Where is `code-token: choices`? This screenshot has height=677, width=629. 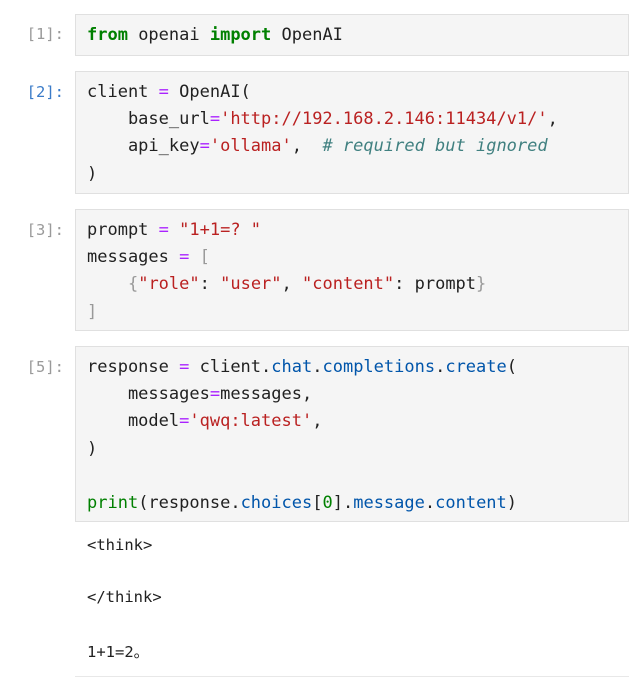
code-token: choices is located at coordinates (276, 503).